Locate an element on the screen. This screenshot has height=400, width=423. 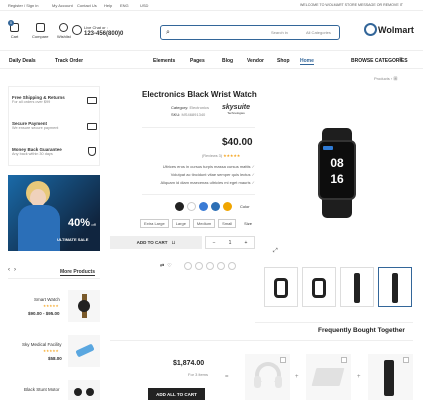
banner-caption: ULTIMATE SALE is located at coordinates (73, 239).